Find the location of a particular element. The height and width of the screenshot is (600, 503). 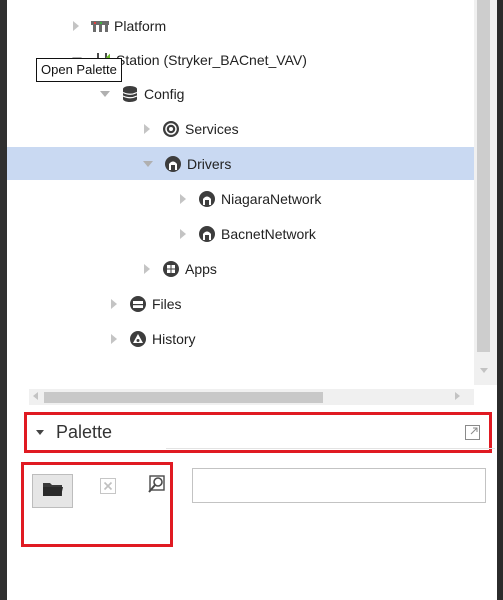

maximize-icon is located at coordinates (472, 432).